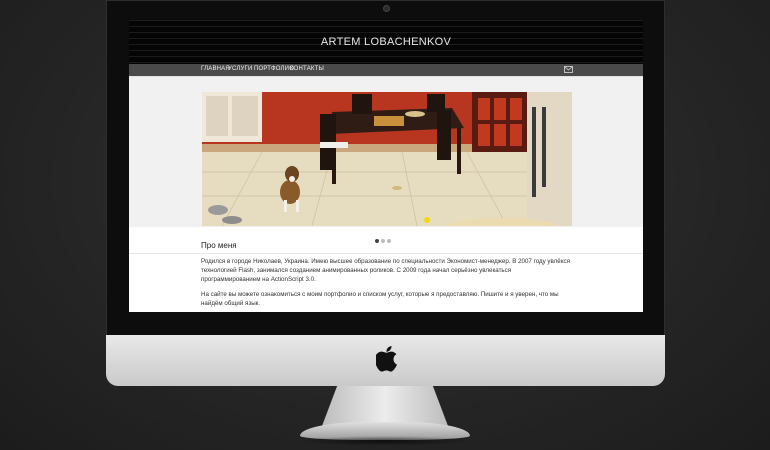 This screenshot has width=770, height=450. Describe the element at coordinates (307, 69) in the screenshot. I see `nav-item-contacts: КОНТАКТЫ` at that location.